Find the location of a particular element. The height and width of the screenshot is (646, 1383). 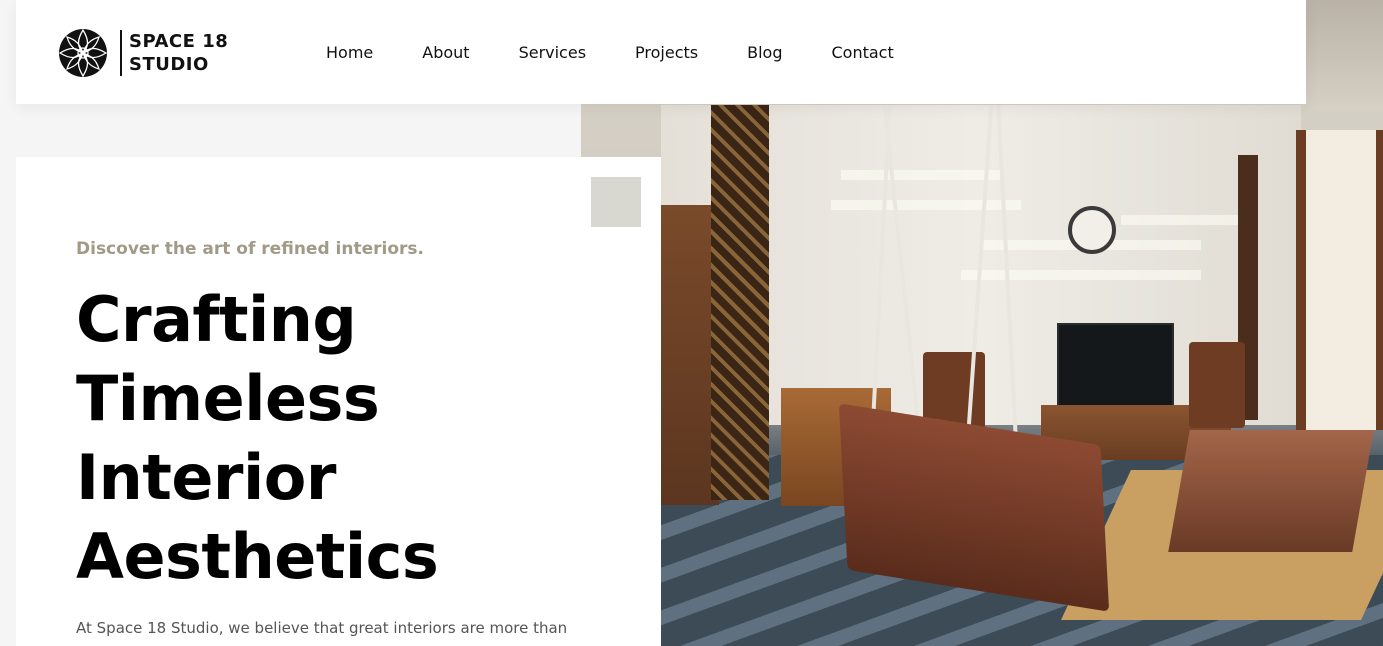

nav-services: Services is located at coordinates (552, 52).